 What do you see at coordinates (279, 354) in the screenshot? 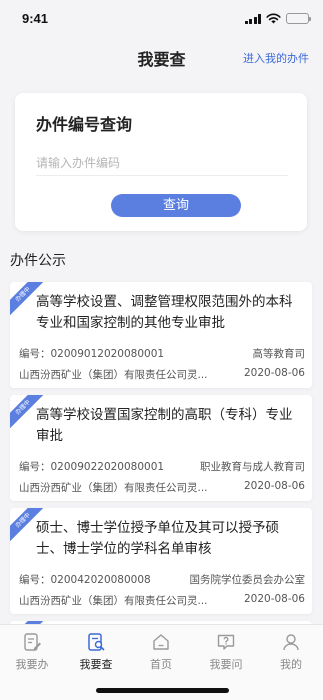
I see `record-department: 高等教育司` at bounding box center [279, 354].